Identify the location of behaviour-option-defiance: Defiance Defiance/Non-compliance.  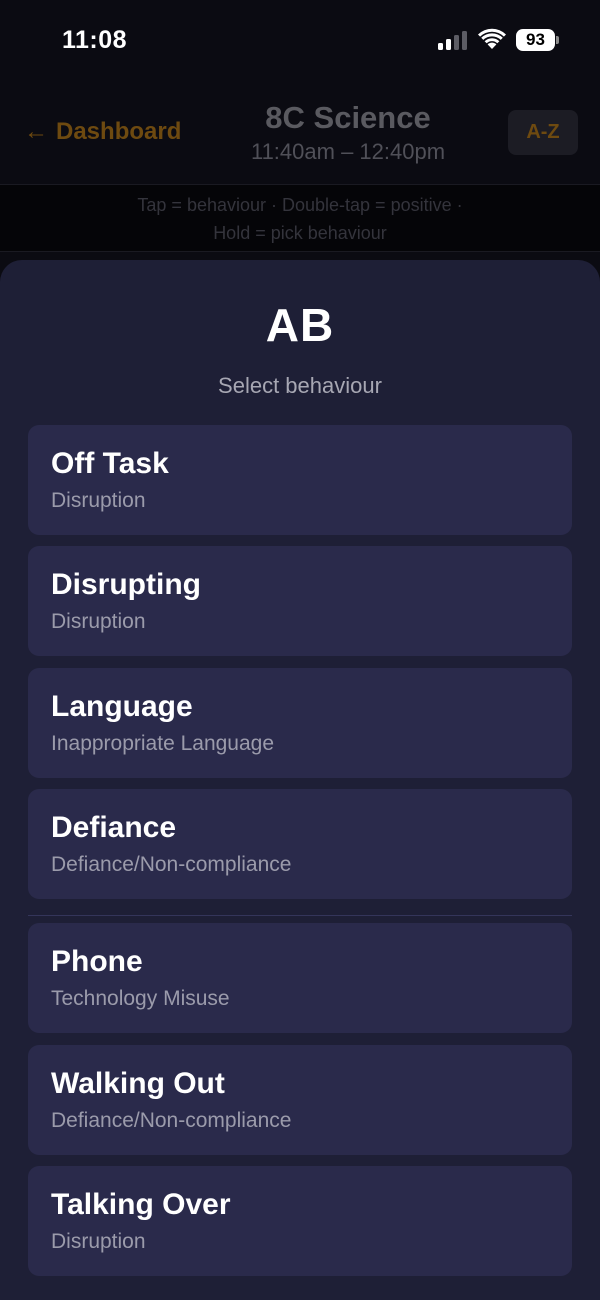
(300, 844).